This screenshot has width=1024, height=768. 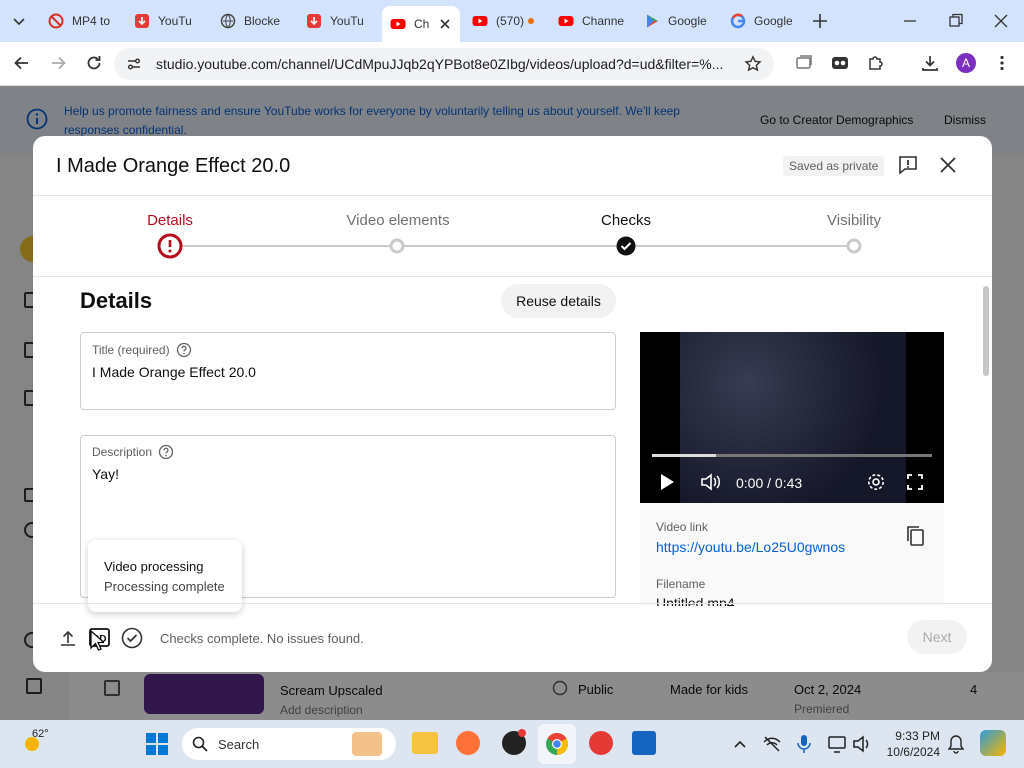 I want to click on title-input: I Made Orange Effect 20.0, so click(x=174, y=372).